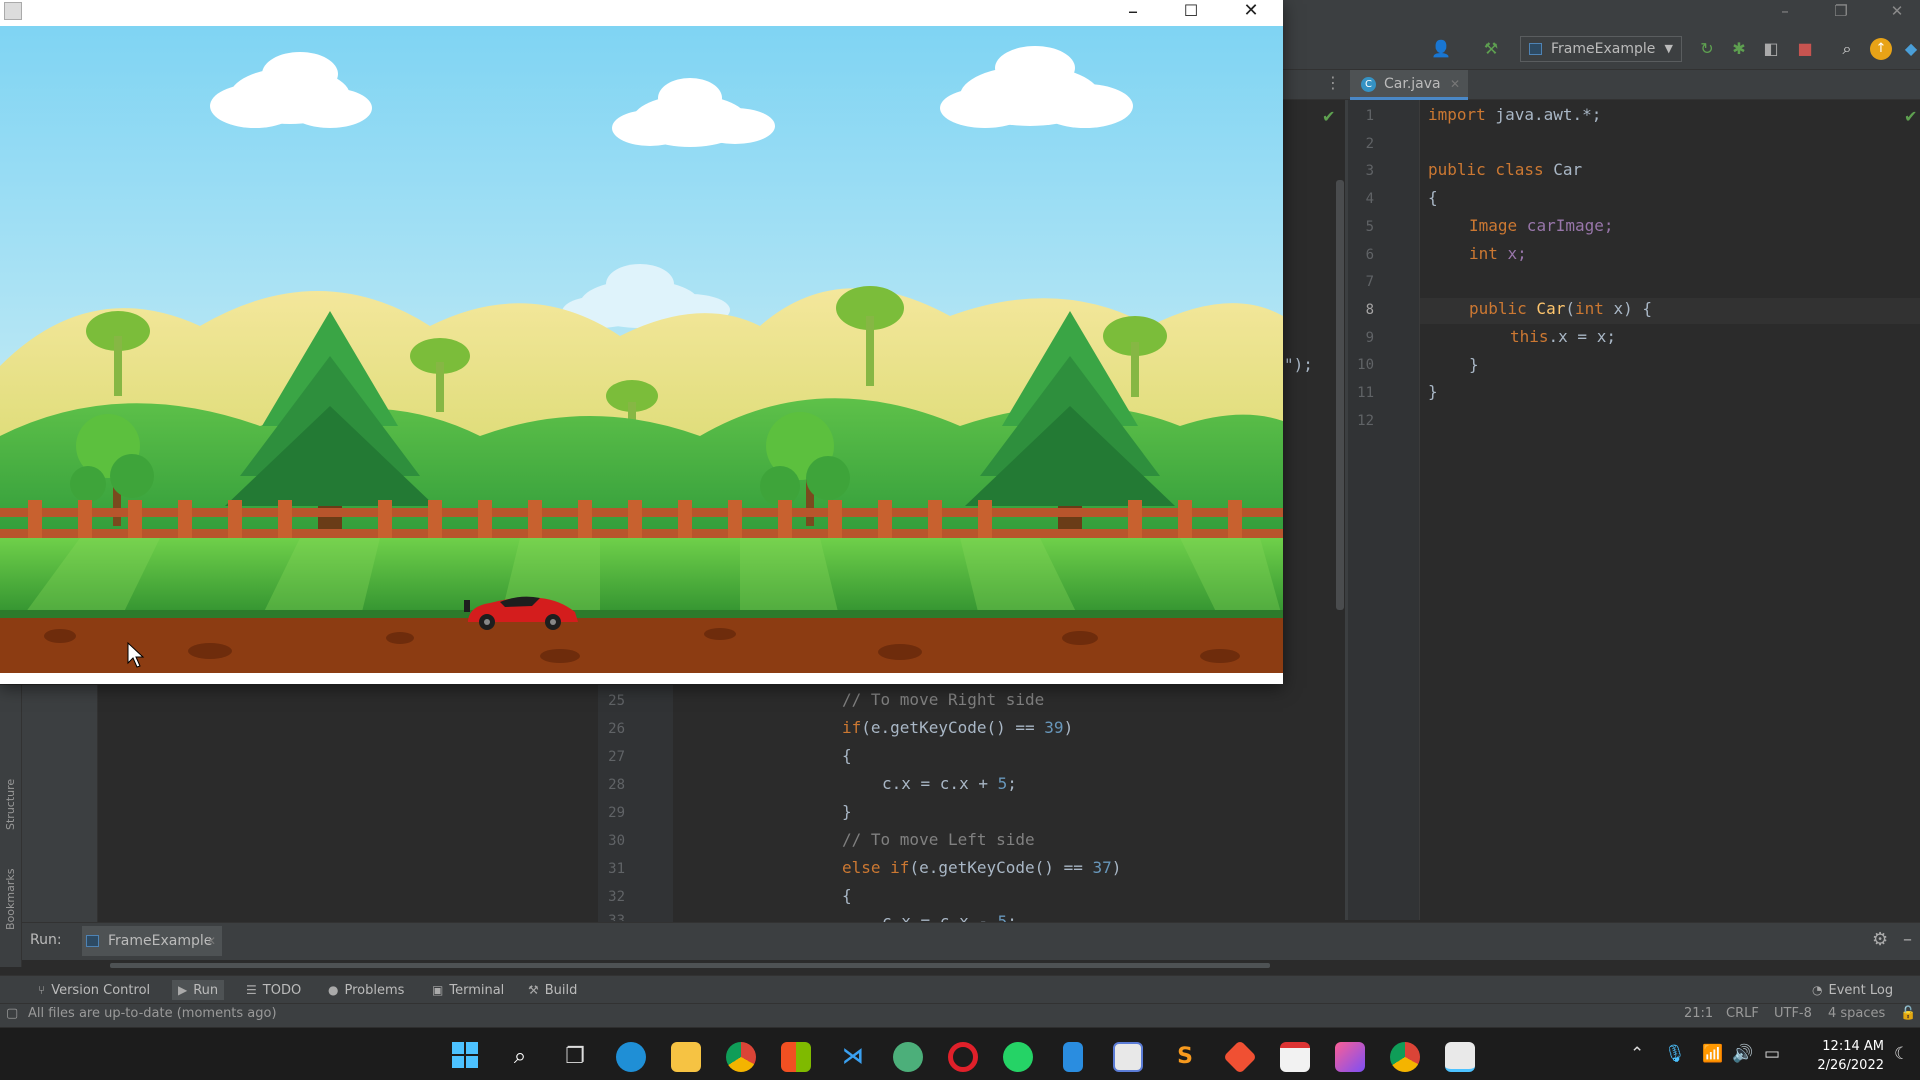 The image size is (1920, 1080). I want to click on run-tab-frameexample: FrameExample ✕, so click(152, 941).